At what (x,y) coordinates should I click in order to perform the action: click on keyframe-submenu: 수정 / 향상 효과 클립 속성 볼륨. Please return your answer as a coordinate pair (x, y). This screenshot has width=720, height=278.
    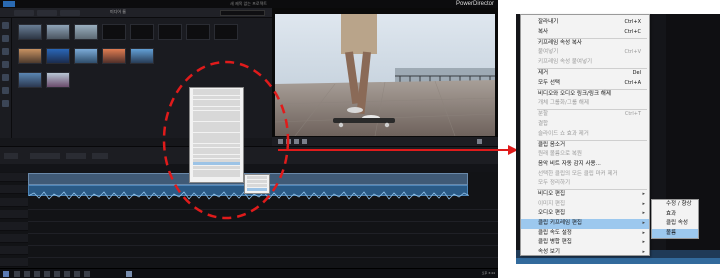
    Looking at the image, I should click on (675, 219).